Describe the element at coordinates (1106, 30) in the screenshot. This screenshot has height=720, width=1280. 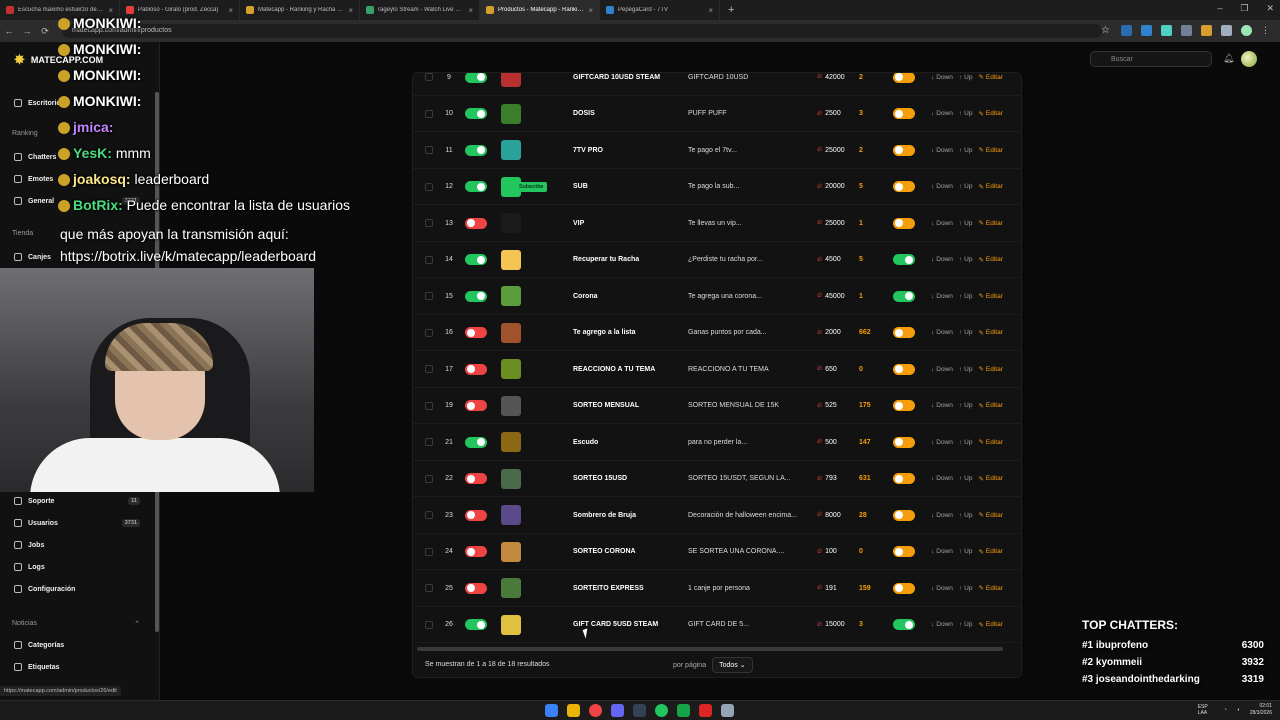
I see `bookmark-star-icon: ☆` at that location.